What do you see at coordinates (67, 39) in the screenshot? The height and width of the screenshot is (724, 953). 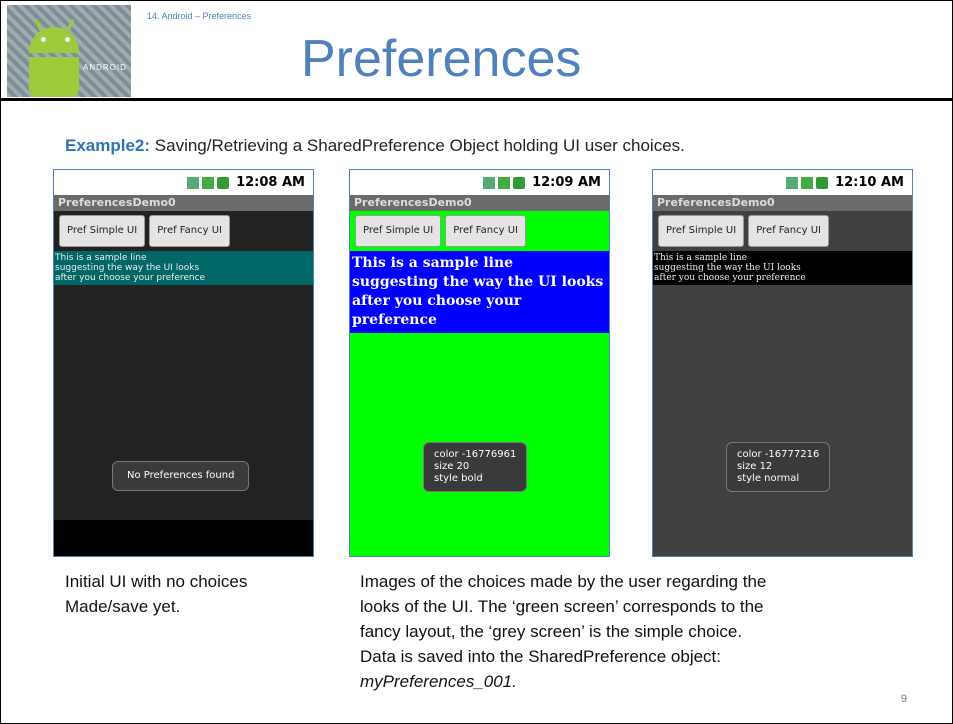 I see `android-eye-right` at bounding box center [67, 39].